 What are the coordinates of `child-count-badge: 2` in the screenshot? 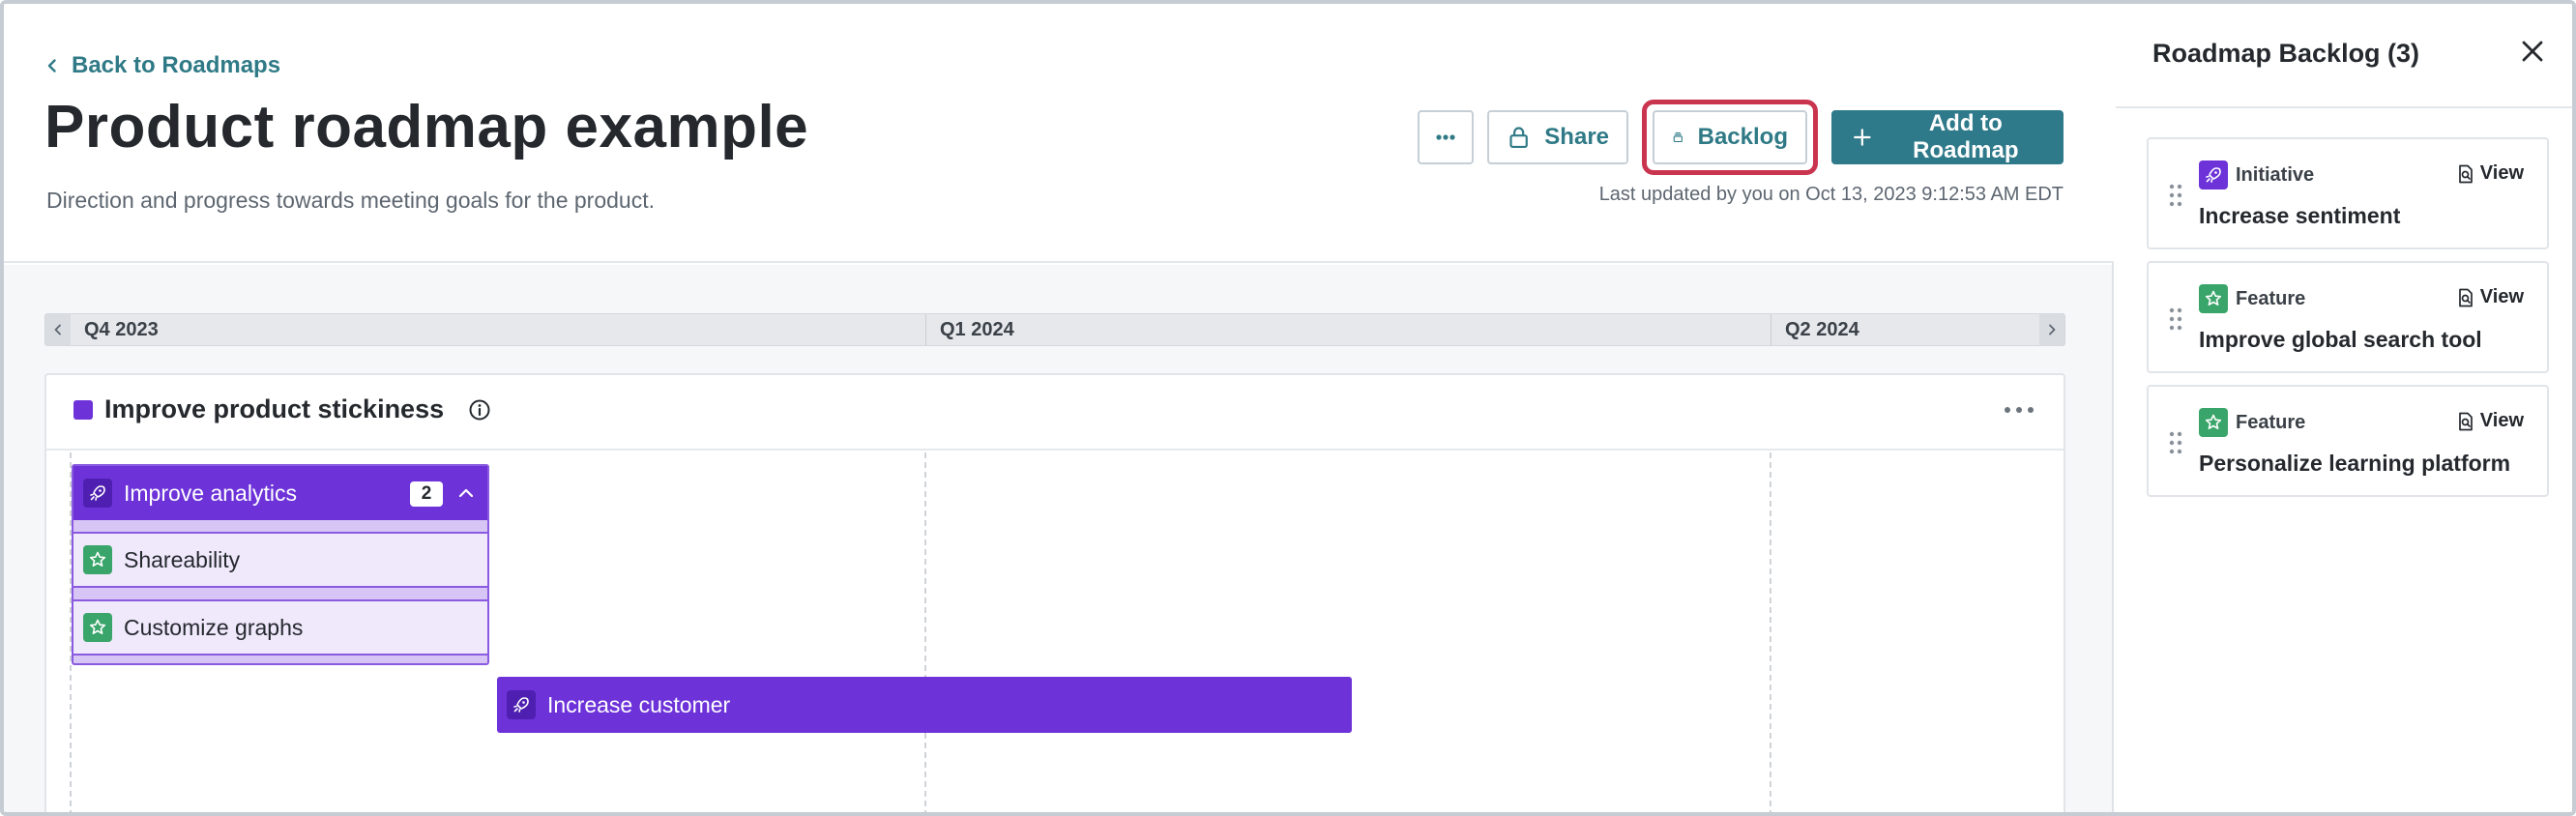 It's located at (426, 494).